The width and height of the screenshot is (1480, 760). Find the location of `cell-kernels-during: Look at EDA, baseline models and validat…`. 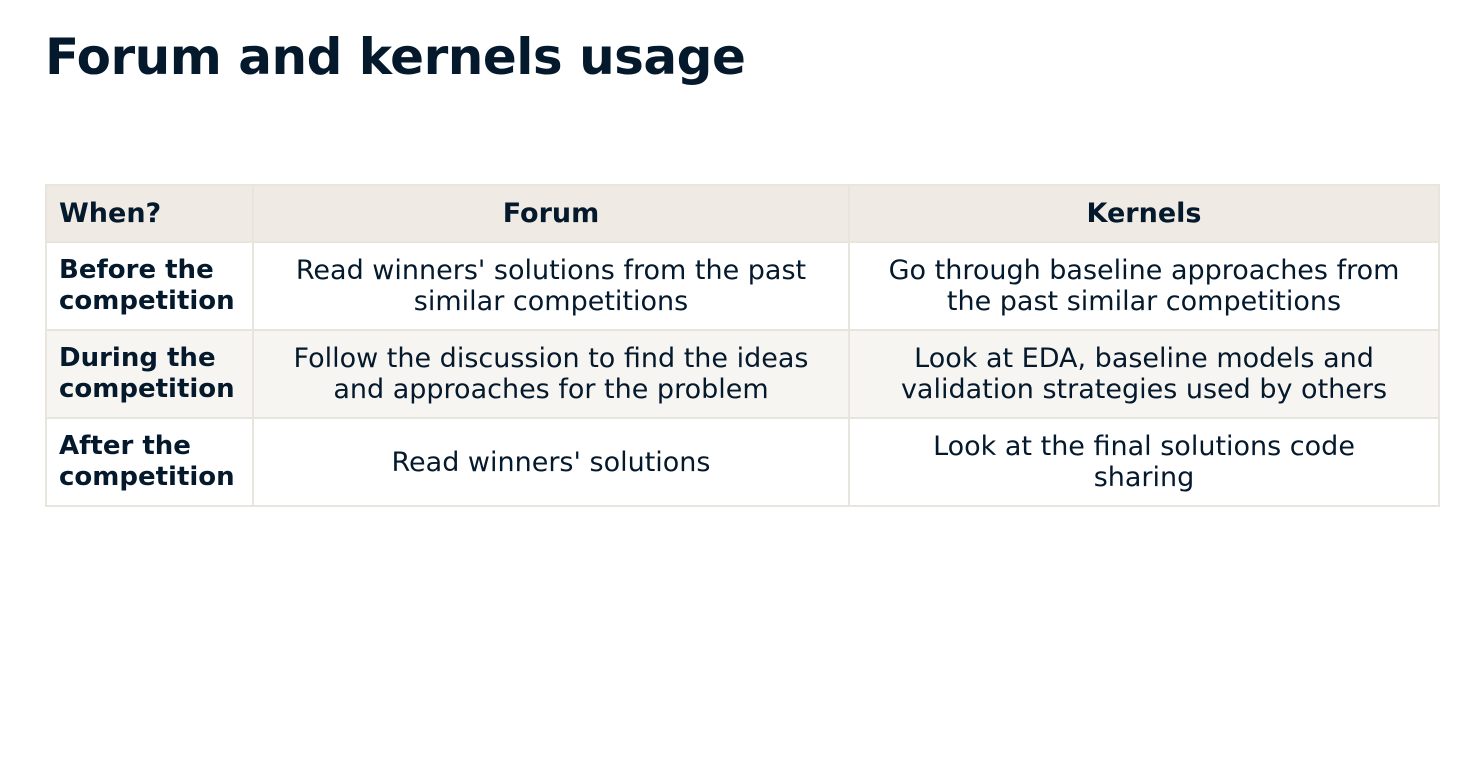

cell-kernels-during: Look at EDA, baseline models and validat… is located at coordinates (1144, 374).